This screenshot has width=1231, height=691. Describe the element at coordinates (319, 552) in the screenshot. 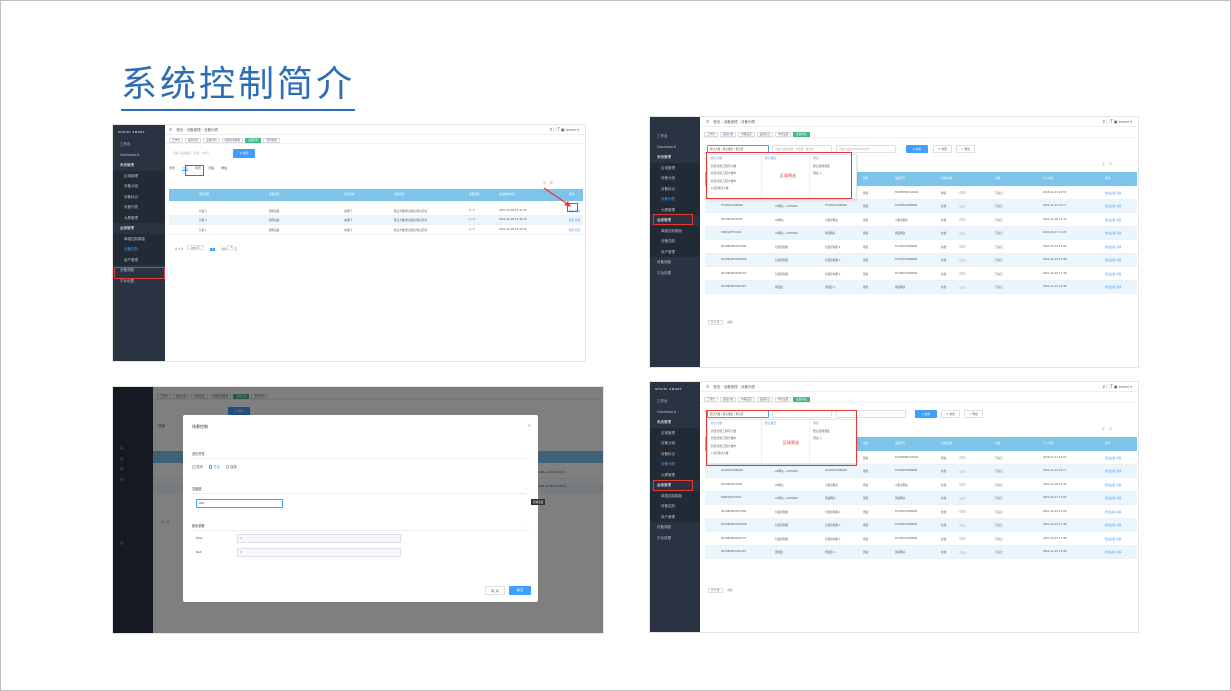

I see `sat-input: 0` at that location.